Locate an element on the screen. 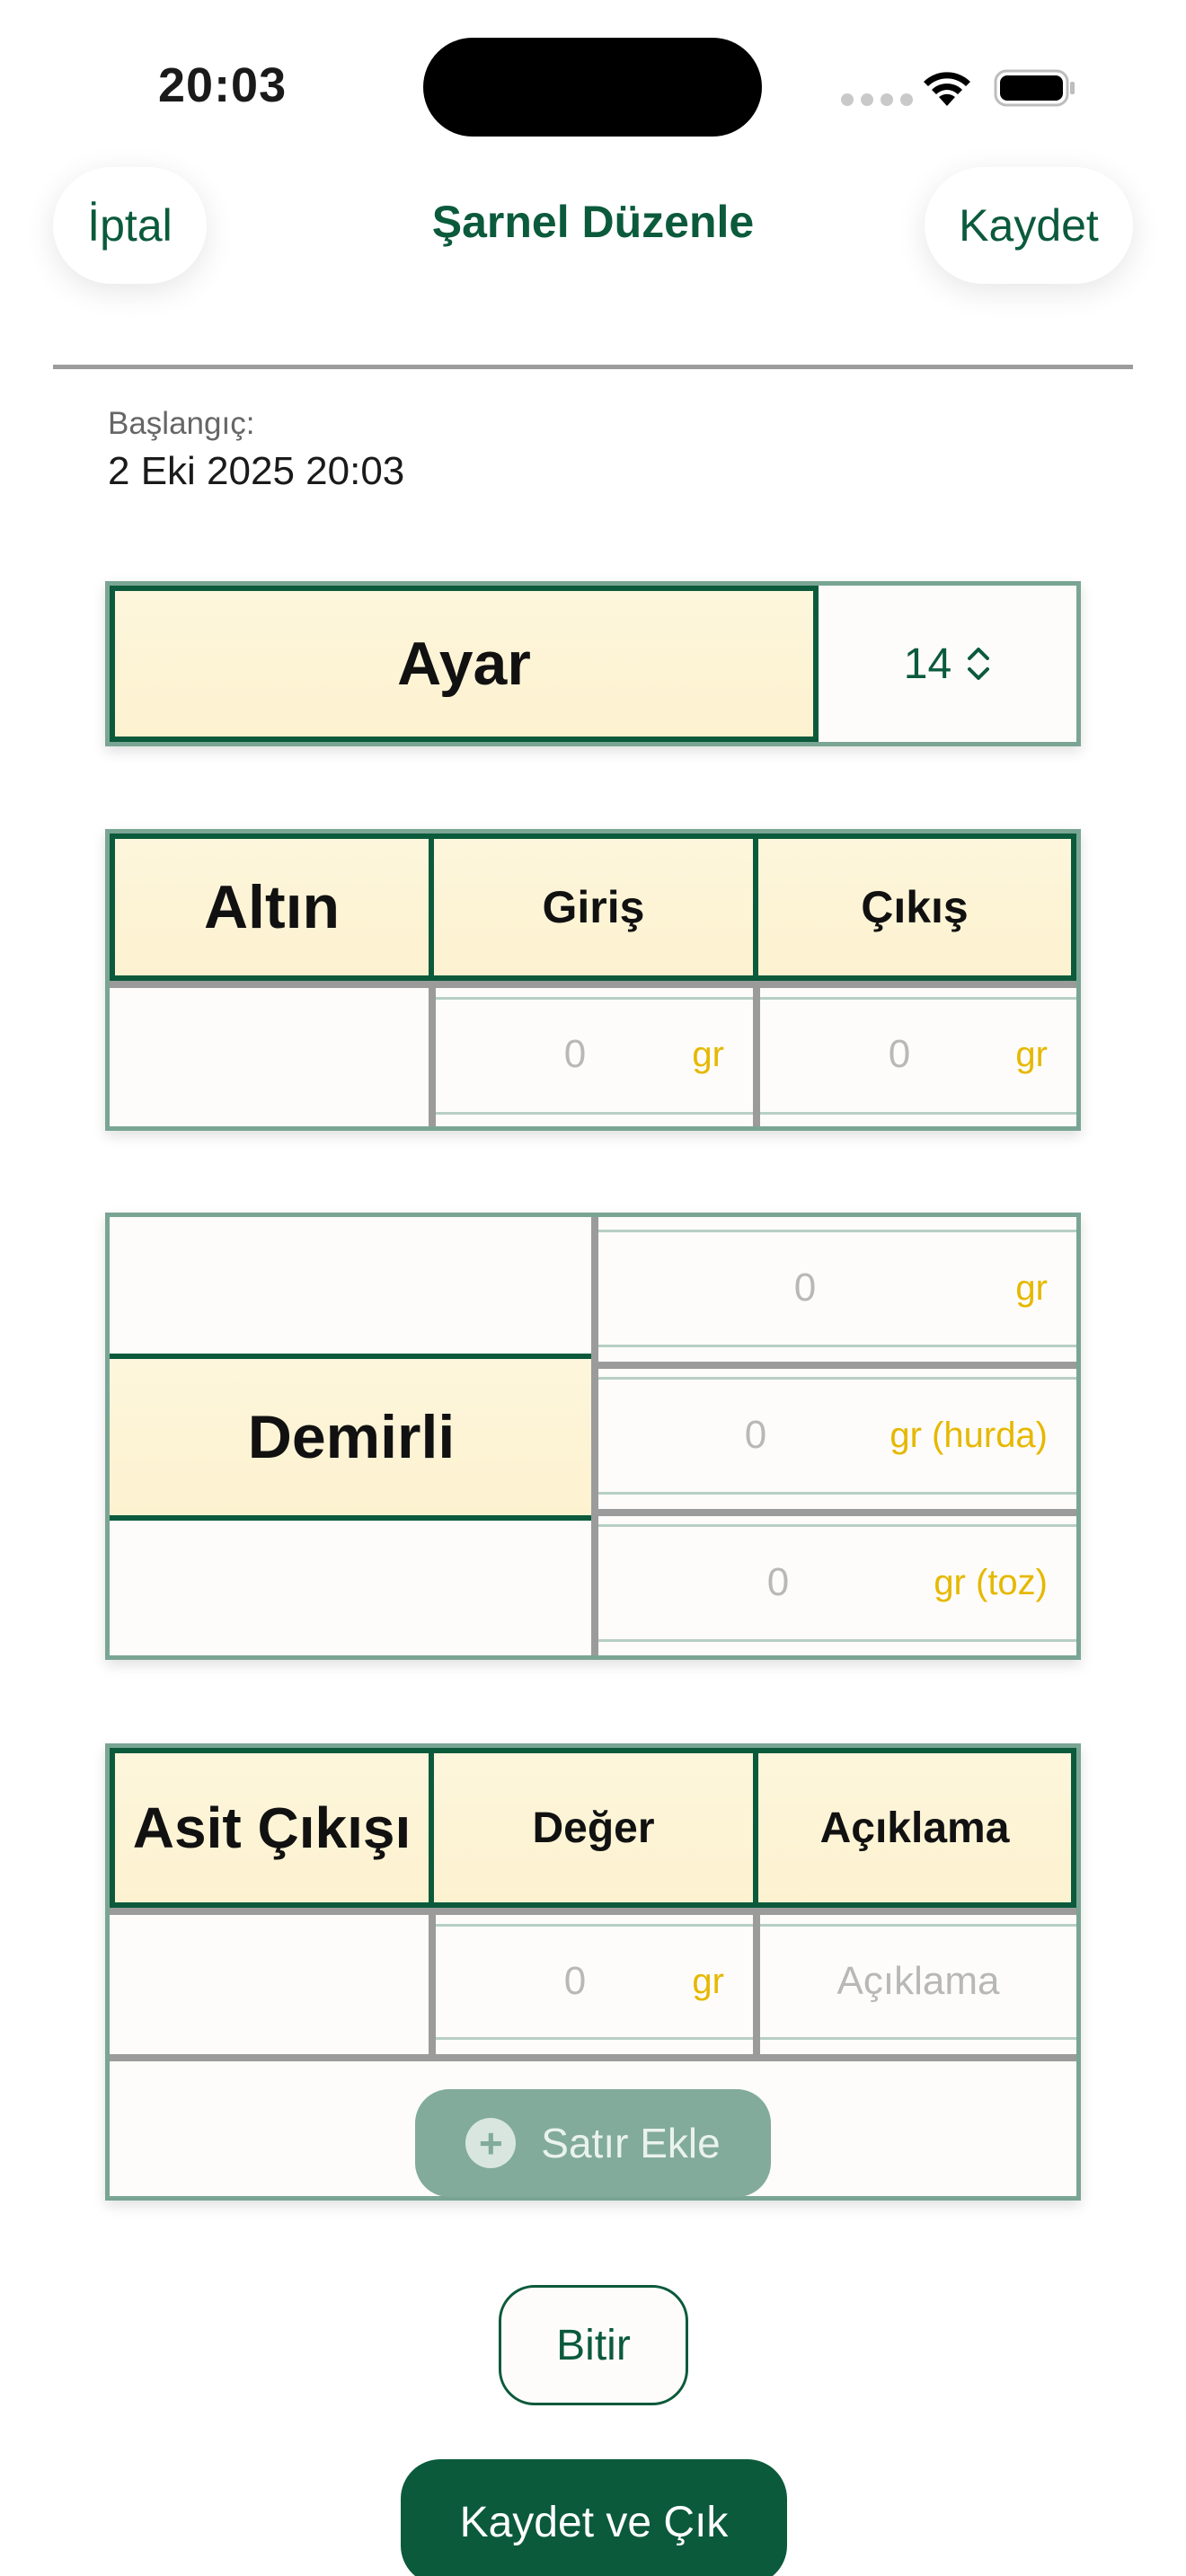 This screenshot has height=2576, width=1186. dynamic-island is located at coordinates (592, 87).